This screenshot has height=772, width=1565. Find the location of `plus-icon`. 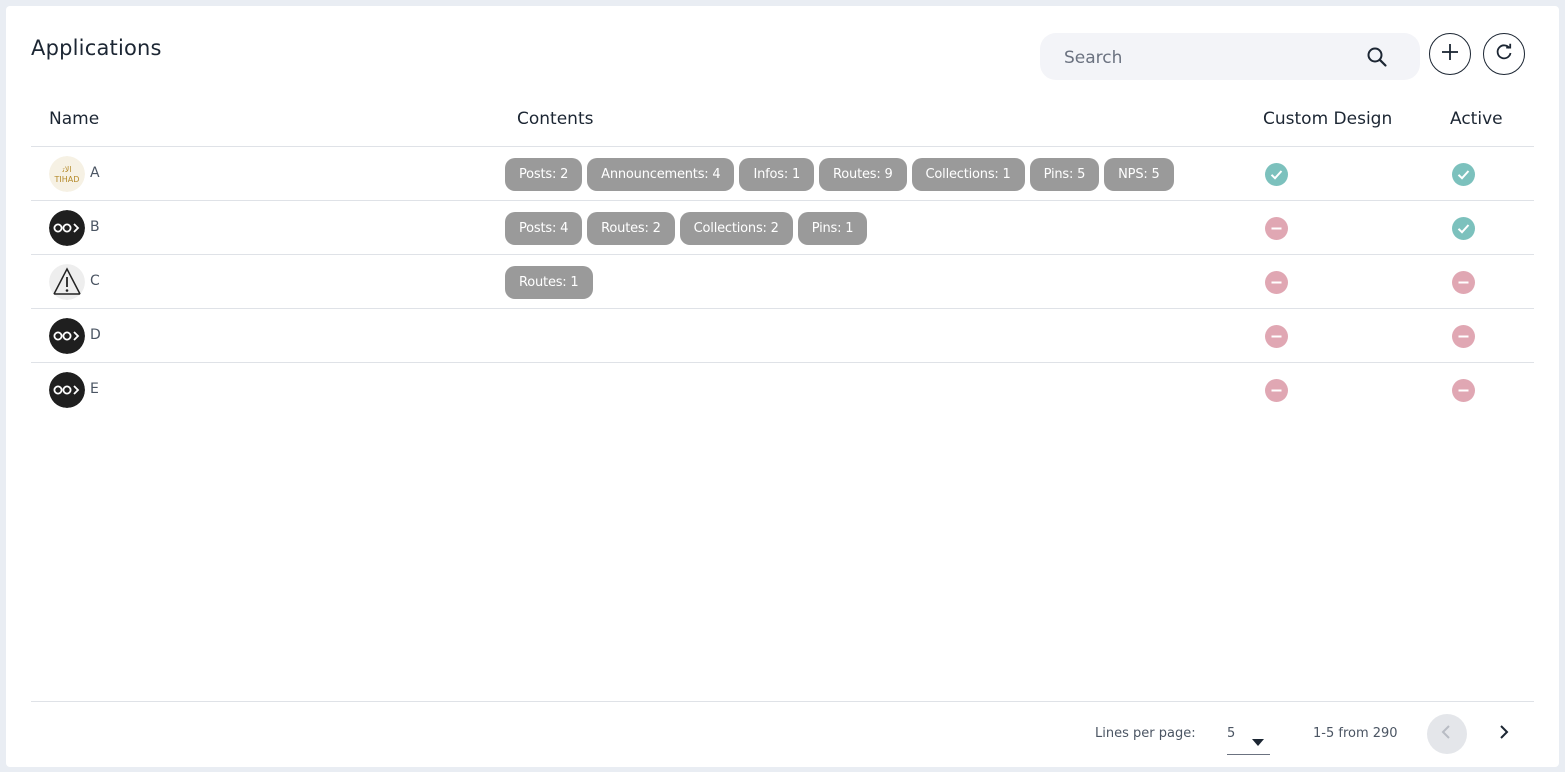

plus-icon is located at coordinates (1450, 54).